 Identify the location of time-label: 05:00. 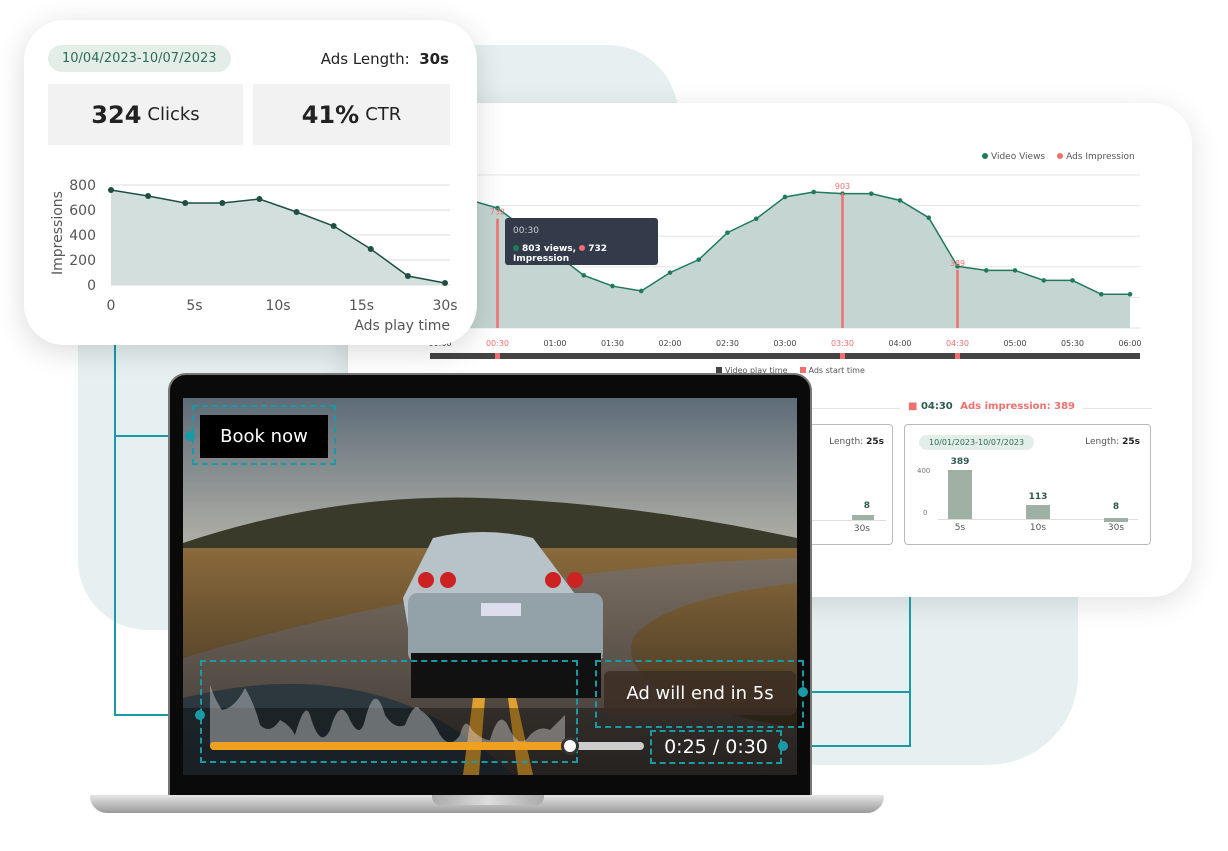
(1015, 343).